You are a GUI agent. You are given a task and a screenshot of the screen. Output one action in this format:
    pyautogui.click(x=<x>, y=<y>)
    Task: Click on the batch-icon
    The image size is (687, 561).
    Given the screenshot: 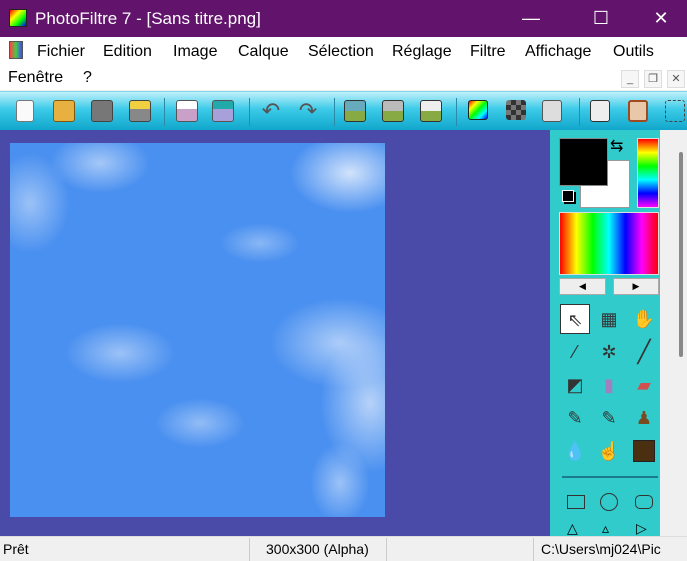 What is the action you would take?
    pyautogui.click(x=600, y=111)
    